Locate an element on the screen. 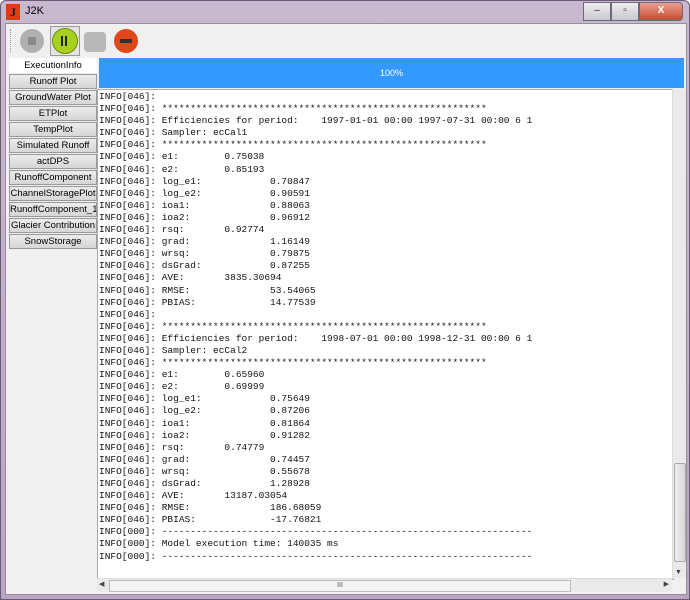 The width and height of the screenshot is (690, 600). close-button: X is located at coordinates (661, 11).